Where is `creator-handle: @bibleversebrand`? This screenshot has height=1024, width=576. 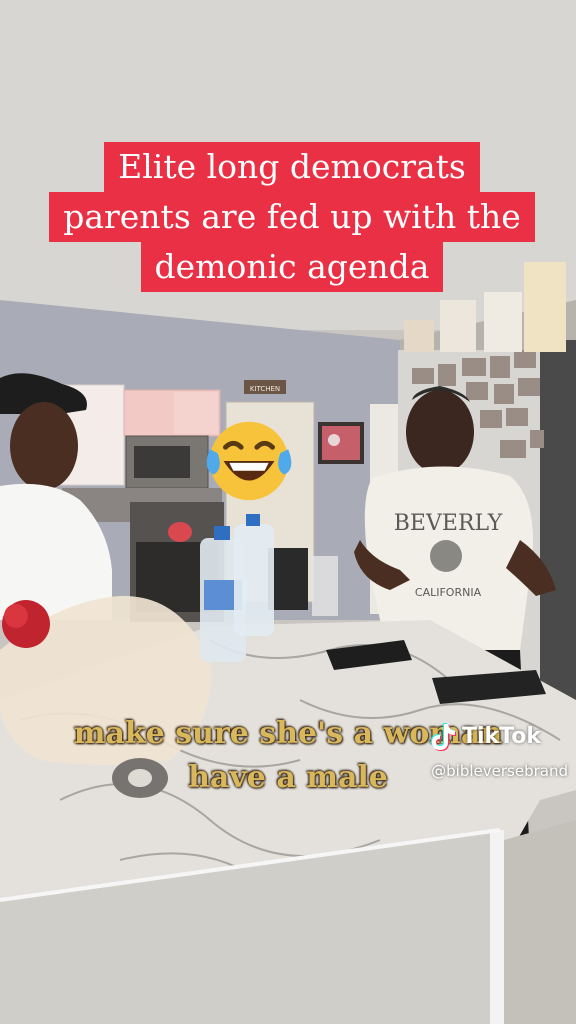
creator-handle: @bibleversebrand is located at coordinates (499, 771).